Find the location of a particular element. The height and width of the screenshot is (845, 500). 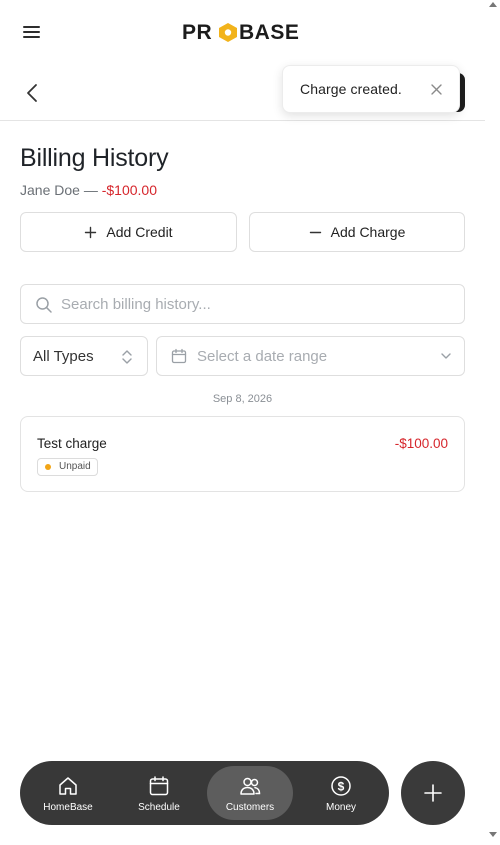

customer-balance-line: Jane Doe — -$100.00 is located at coordinates (88, 190).